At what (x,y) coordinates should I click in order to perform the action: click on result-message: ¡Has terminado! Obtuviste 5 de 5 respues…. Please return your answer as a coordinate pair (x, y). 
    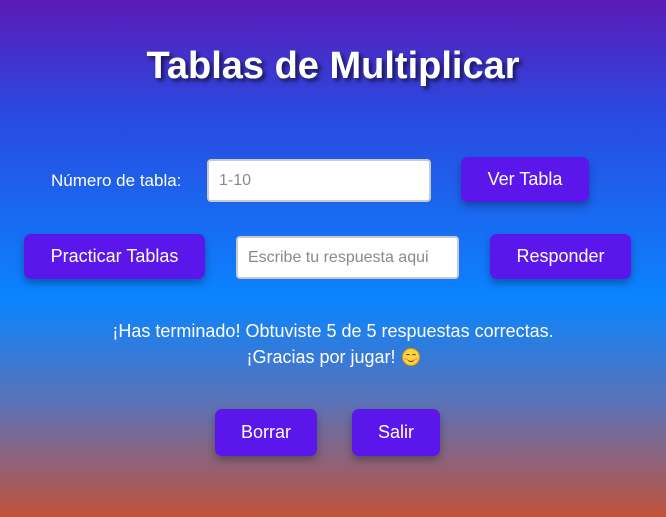
    Looking at the image, I should click on (333, 344).